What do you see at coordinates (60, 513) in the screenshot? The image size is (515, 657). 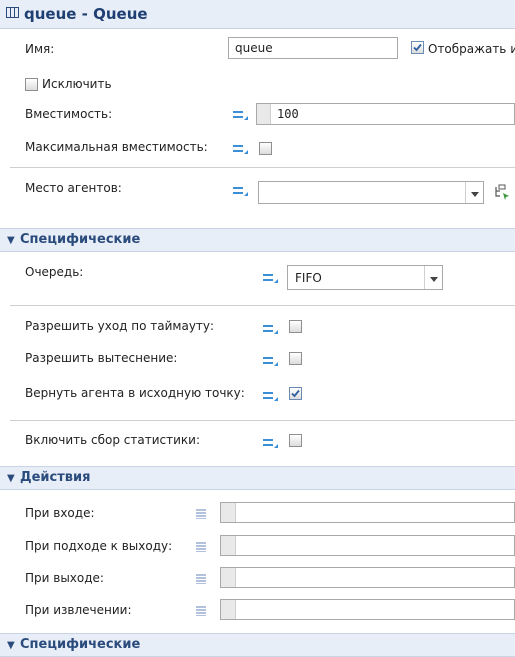 I see `on-enter-label: При входе:` at bounding box center [60, 513].